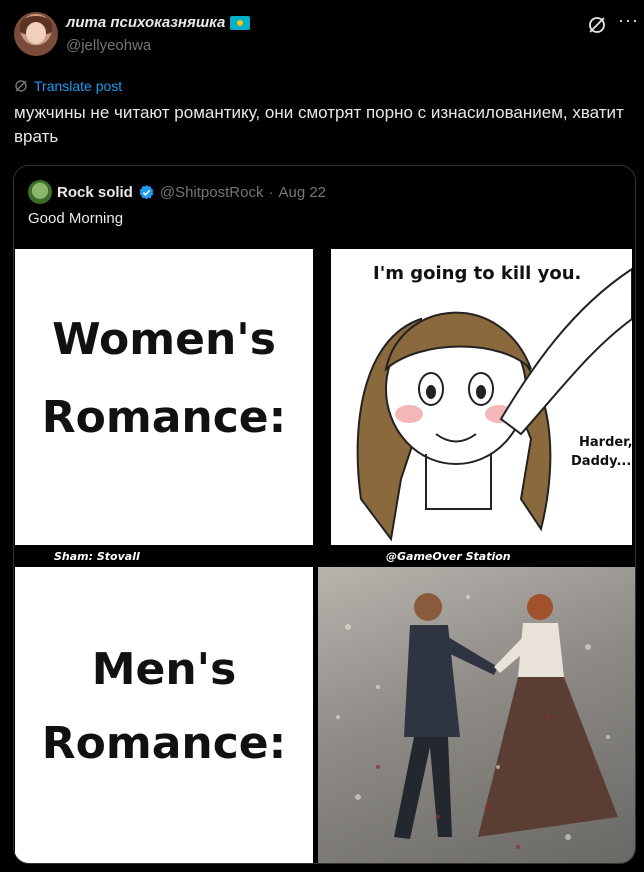 This screenshot has height=872, width=644. What do you see at coordinates (494, 404) in the screenshot?
I see `comic-illustration` at bounding box center [494, 404].